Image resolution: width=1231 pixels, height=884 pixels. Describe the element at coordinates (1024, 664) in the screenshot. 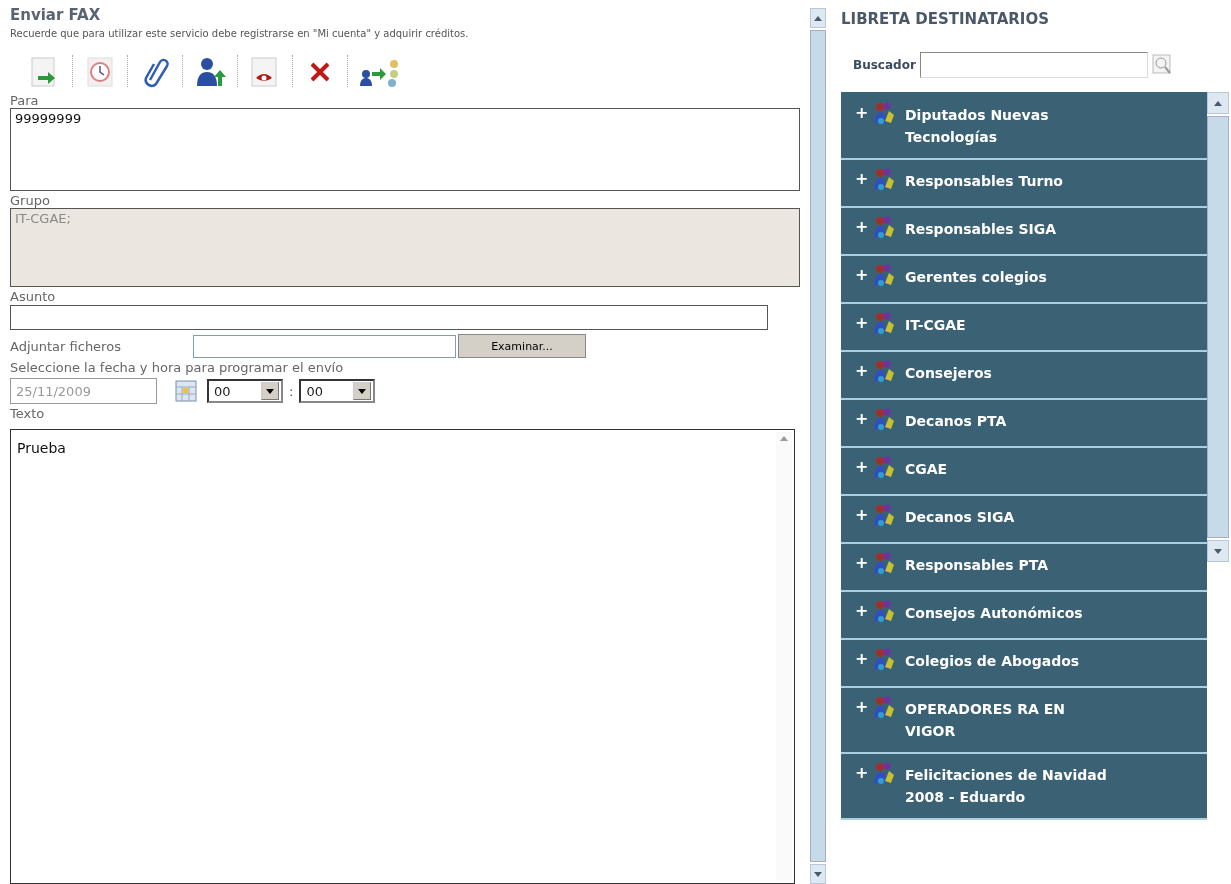

I see `contact-group-item: + Colegios de Abogados` at that location.